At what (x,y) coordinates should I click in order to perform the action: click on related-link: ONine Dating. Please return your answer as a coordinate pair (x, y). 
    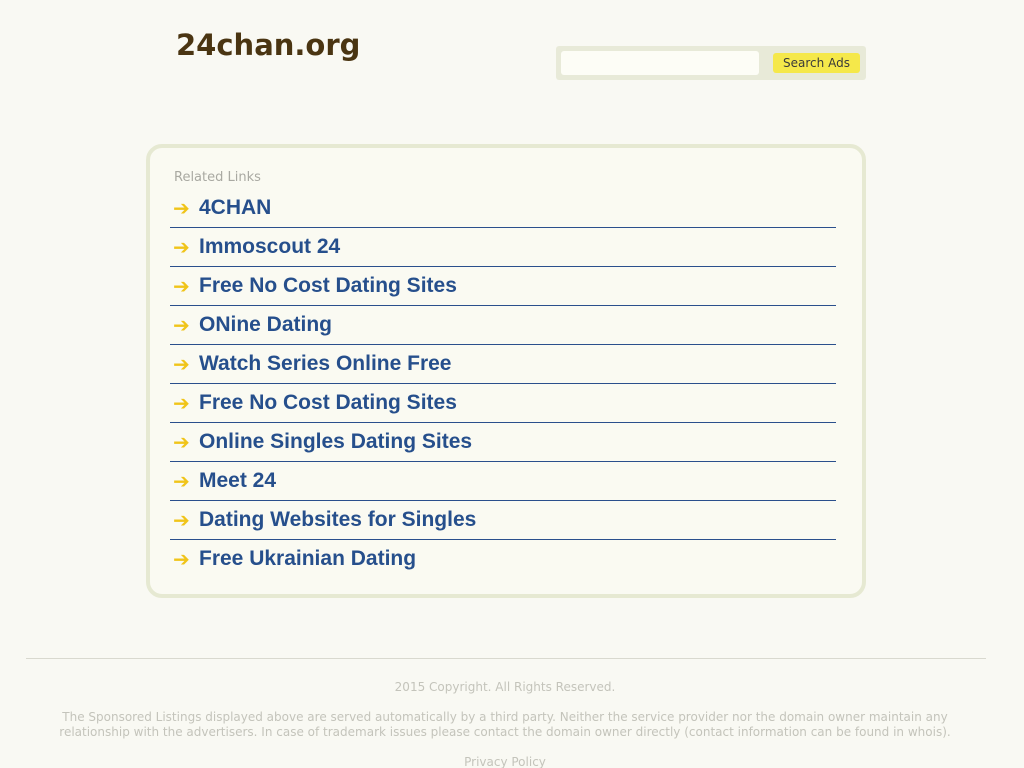
    Looking at the image, I should click on (265, 325).